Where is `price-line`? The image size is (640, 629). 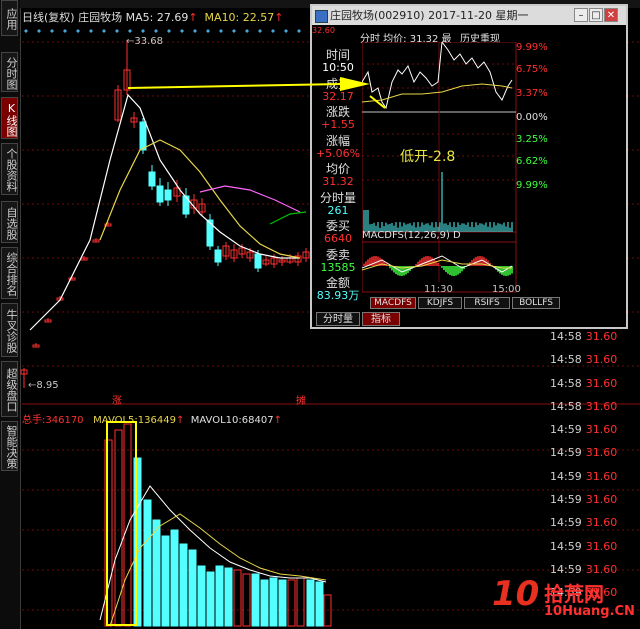
price-line is located at coordinates (437, 76).